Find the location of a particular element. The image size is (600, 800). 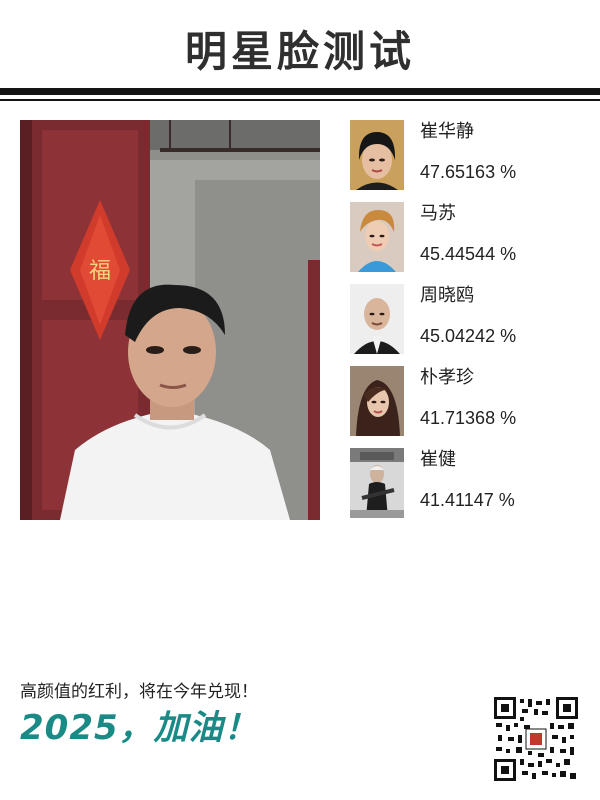

match-score: 41.41147 % is located at coordinates (467, 500).